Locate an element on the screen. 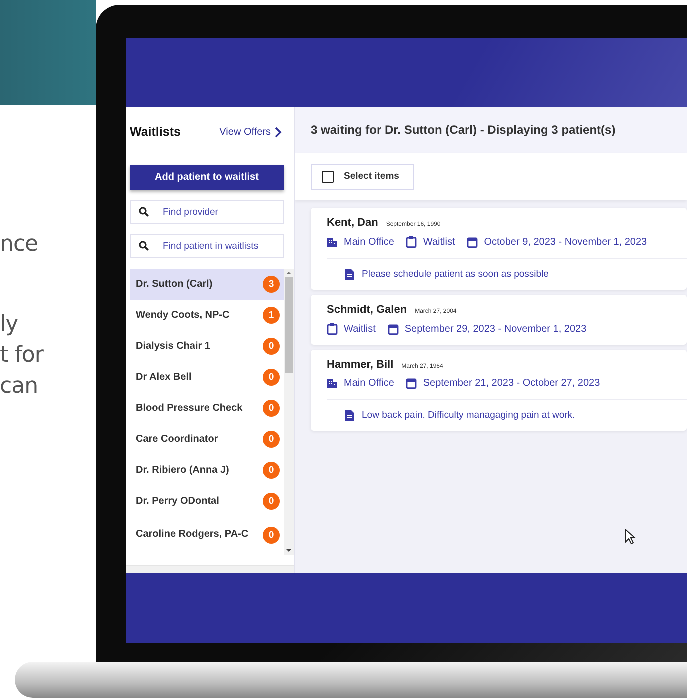 The width and height of the screenshot is (687, 698). count-badge: 3 is located at coordinates (271, 284).